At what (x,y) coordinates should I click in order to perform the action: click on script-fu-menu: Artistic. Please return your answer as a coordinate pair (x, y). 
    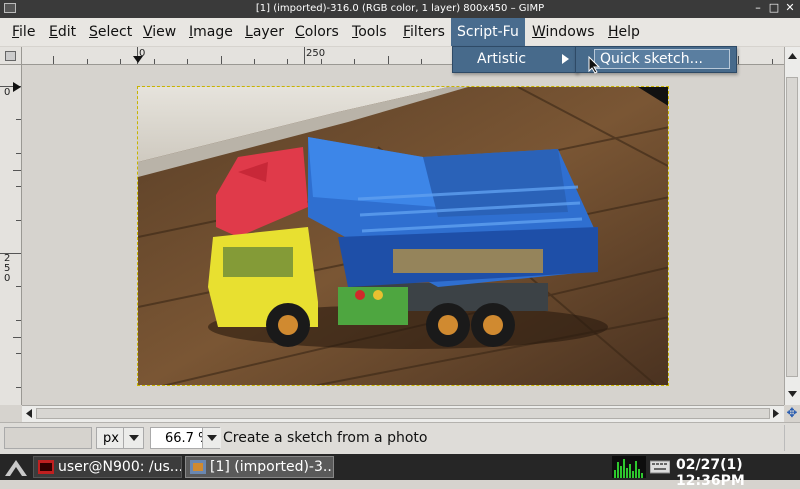
    Looking at the image, I should click on (515, 59).